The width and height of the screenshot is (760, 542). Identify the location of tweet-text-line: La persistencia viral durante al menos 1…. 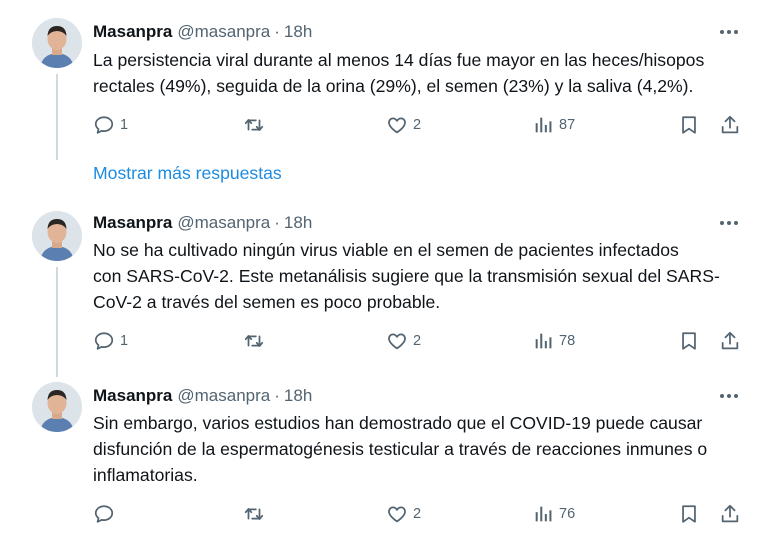
(399, 60).